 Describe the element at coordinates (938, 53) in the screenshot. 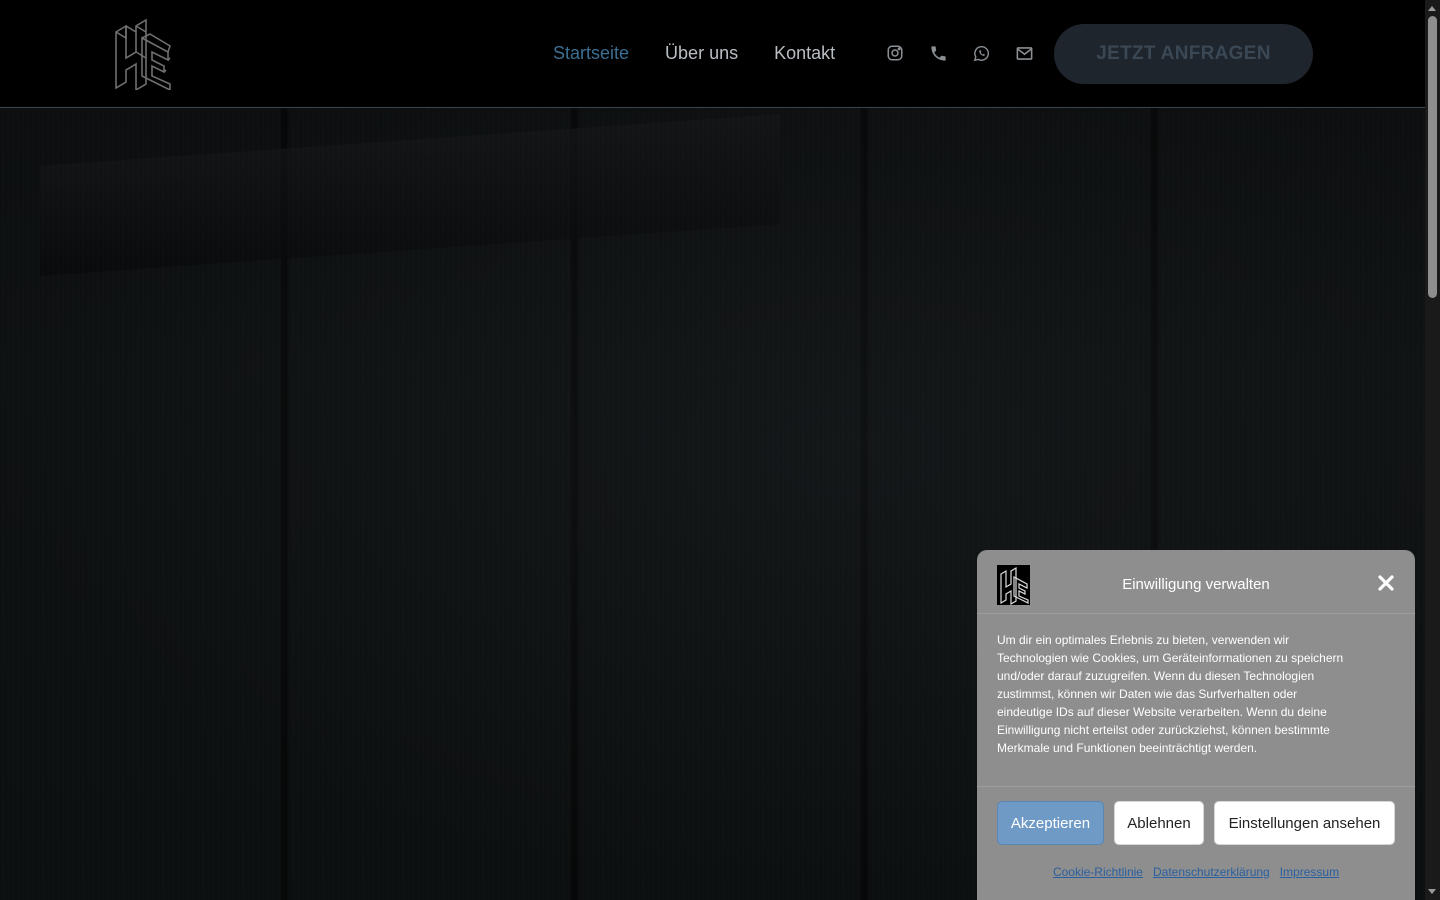

I see `phone-icon` at that location.